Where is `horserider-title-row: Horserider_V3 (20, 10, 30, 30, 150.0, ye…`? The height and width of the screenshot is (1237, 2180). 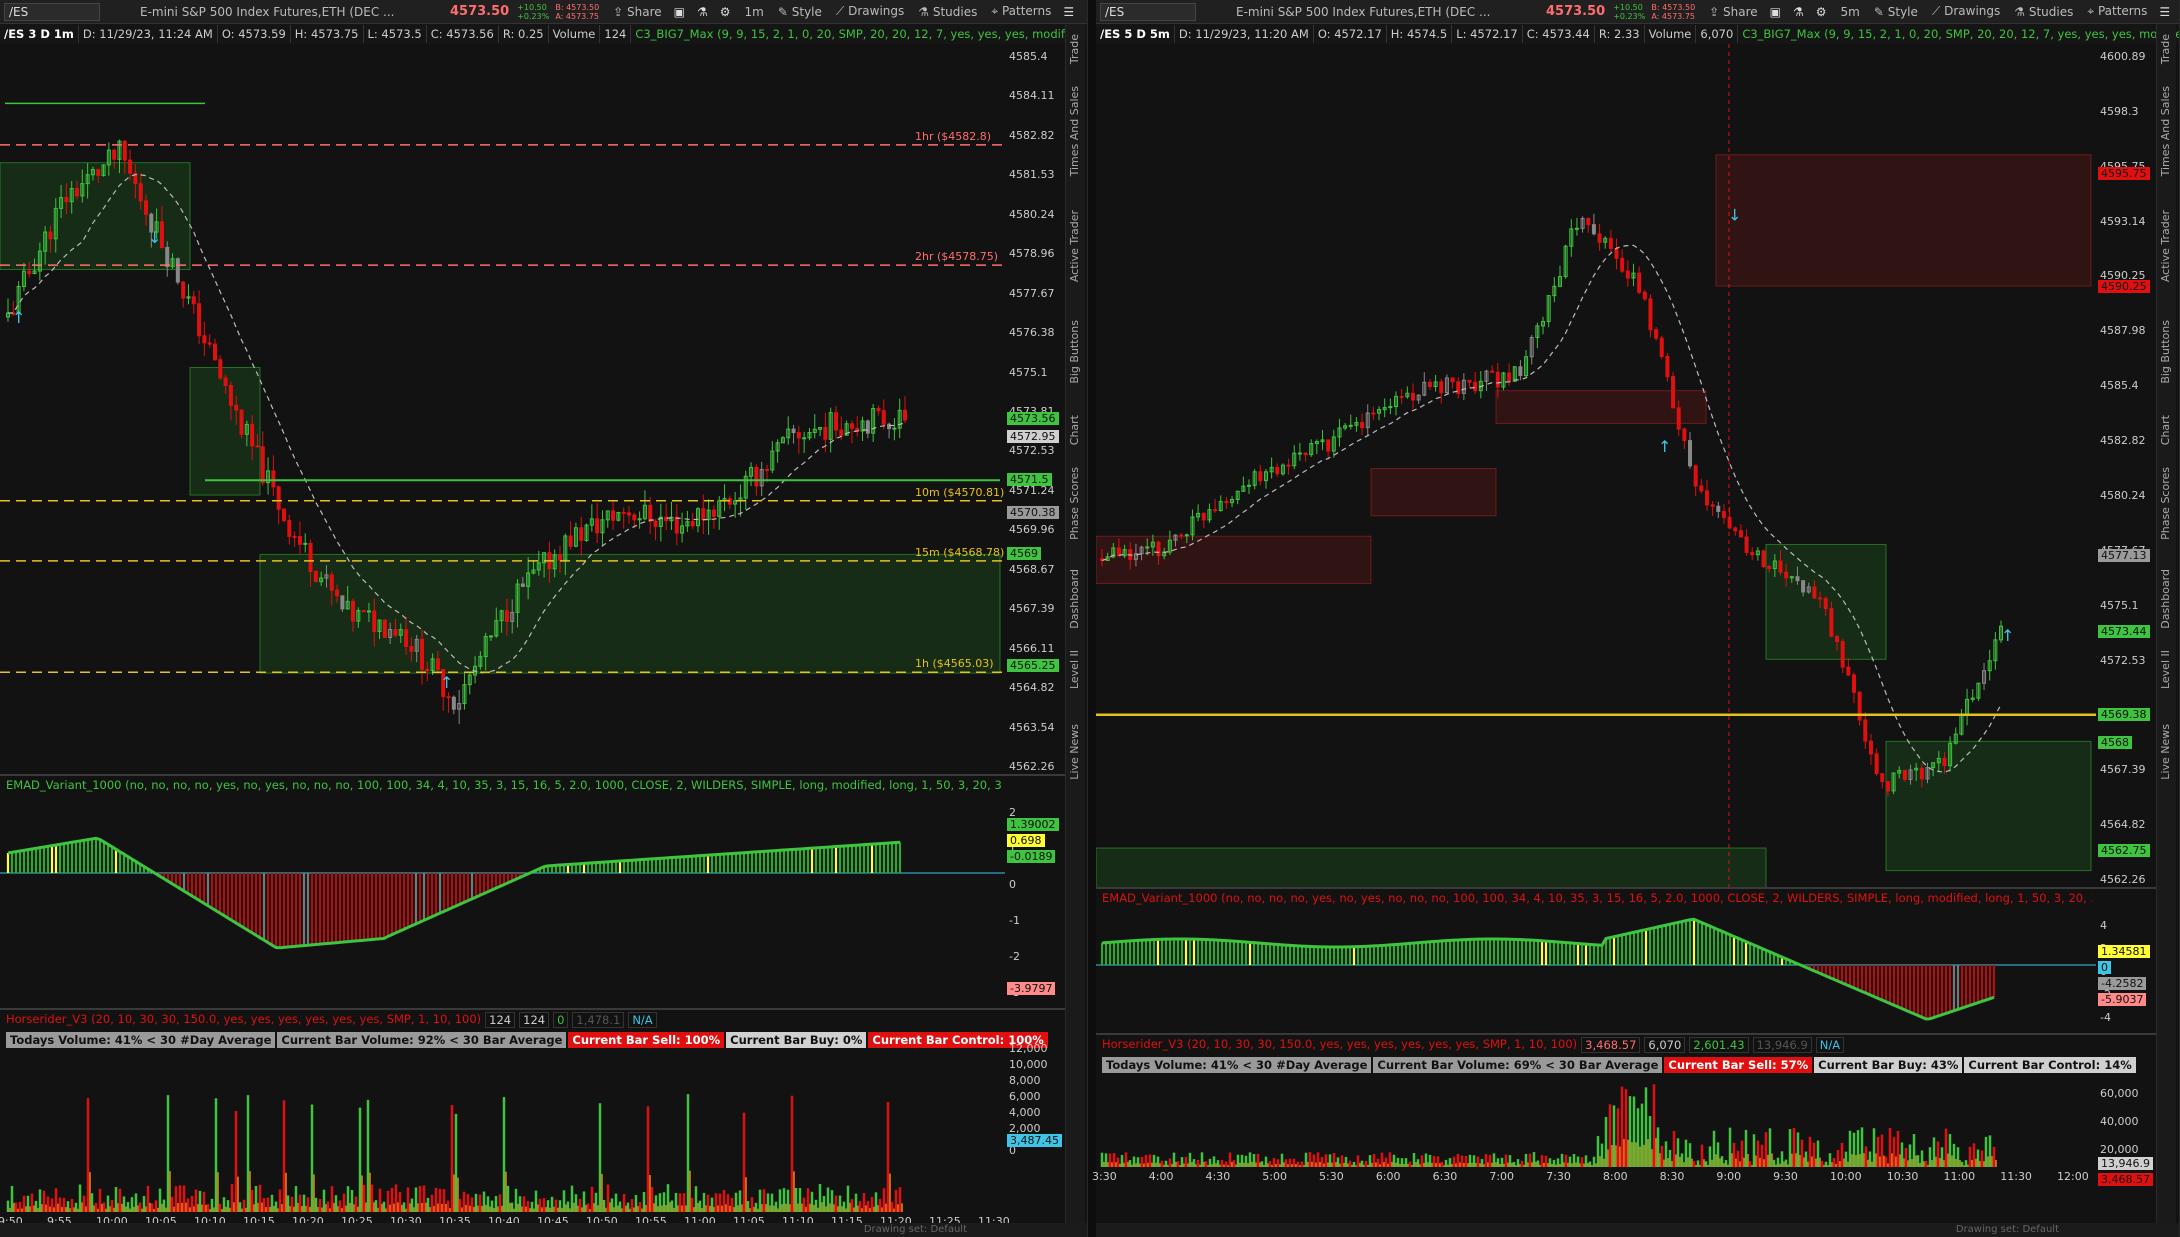
horserider-title-row: Horserider_V3 (20, 10, 30, 30, 150.0, ye… is located at coordinates (503, 1020).